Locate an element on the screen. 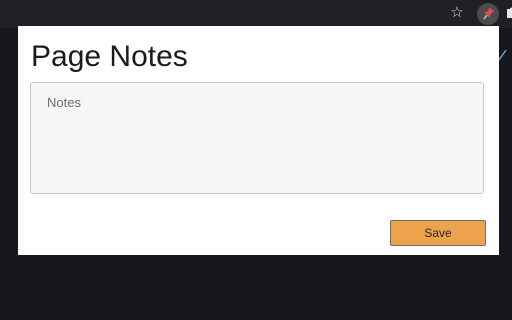 This screenshot has height=320, width=512. save-button: Save is located at coordinates (438, 233).